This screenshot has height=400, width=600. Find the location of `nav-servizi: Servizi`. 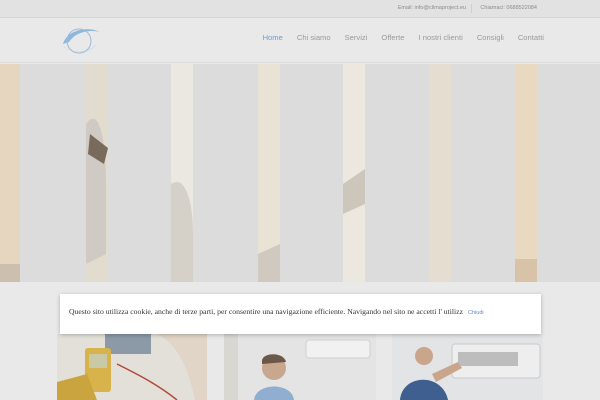

nav-servizi: Servizi is located at coordinates (356, 37).